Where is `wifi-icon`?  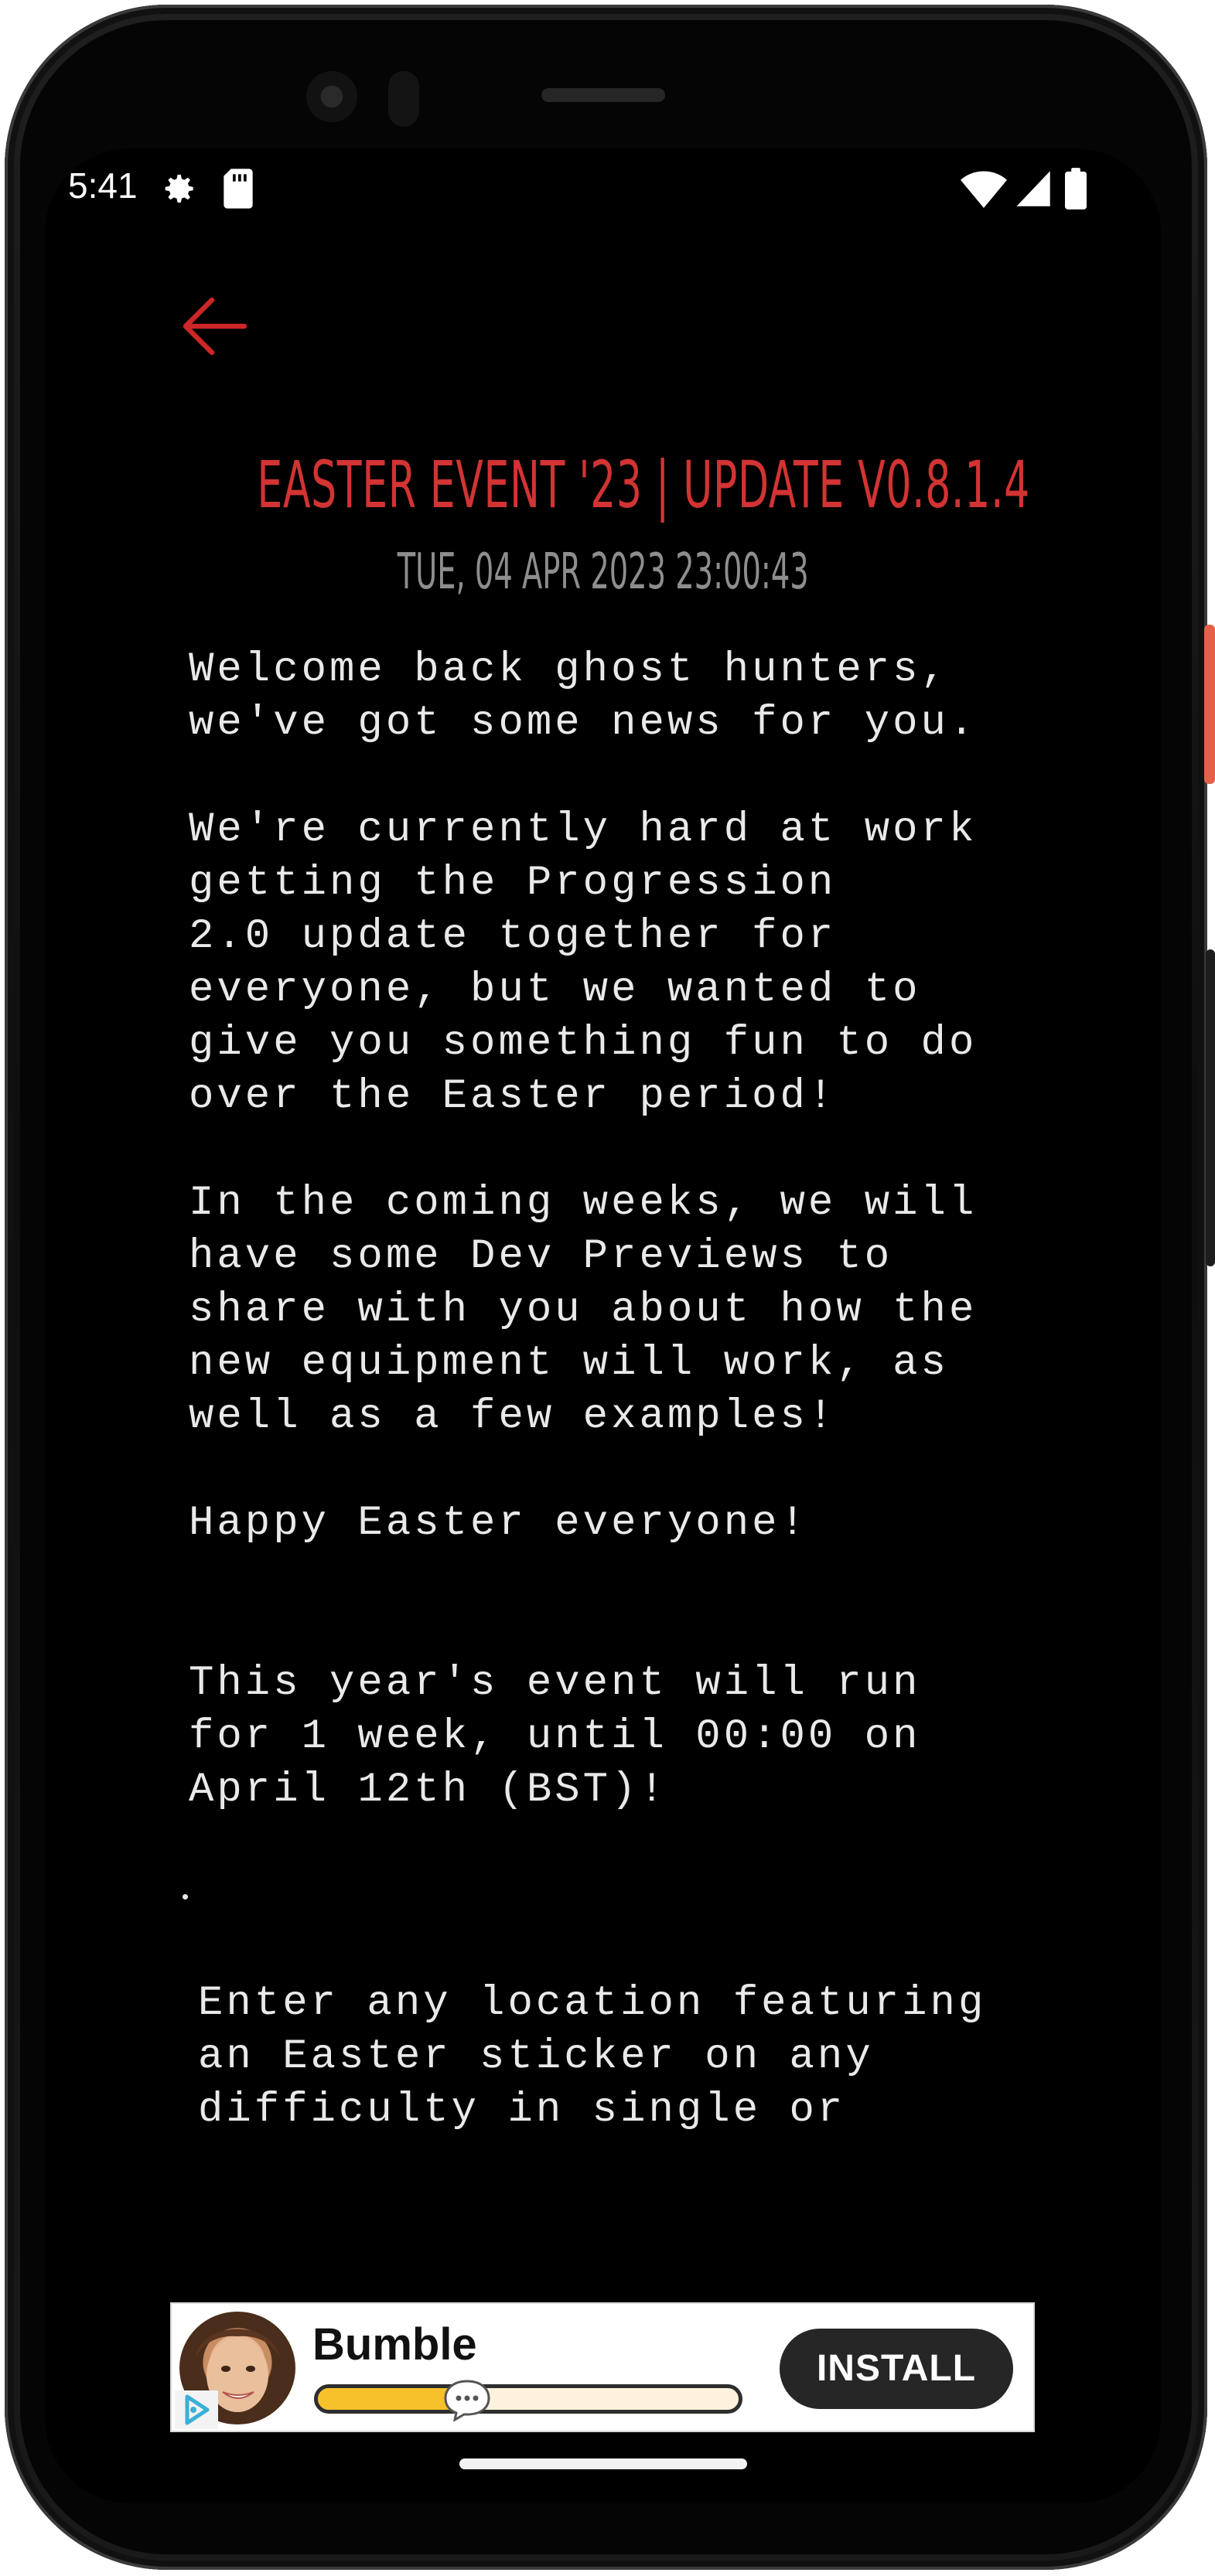 wifi-icon is located at coordinates (984, 189).